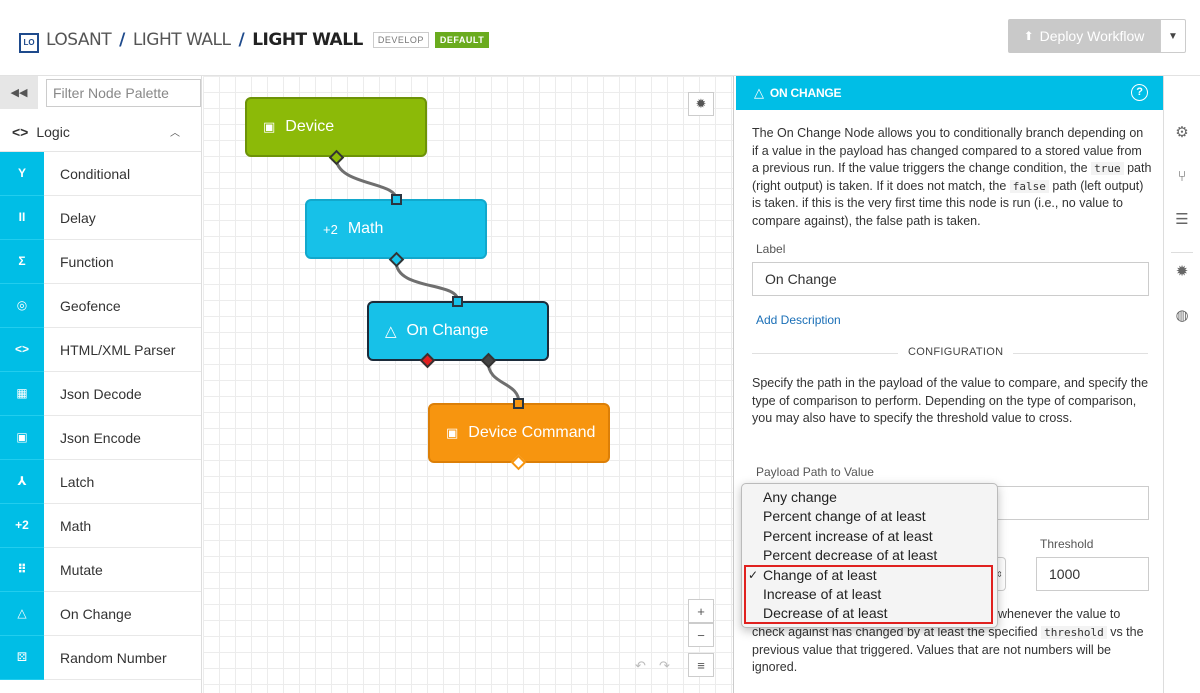 Image resolution: width=1200 pixels, height=693 pixels. Describe the element at coordinates (805, 93) in the screenshot. I see `panel-title: ON CHANGE` at that location.